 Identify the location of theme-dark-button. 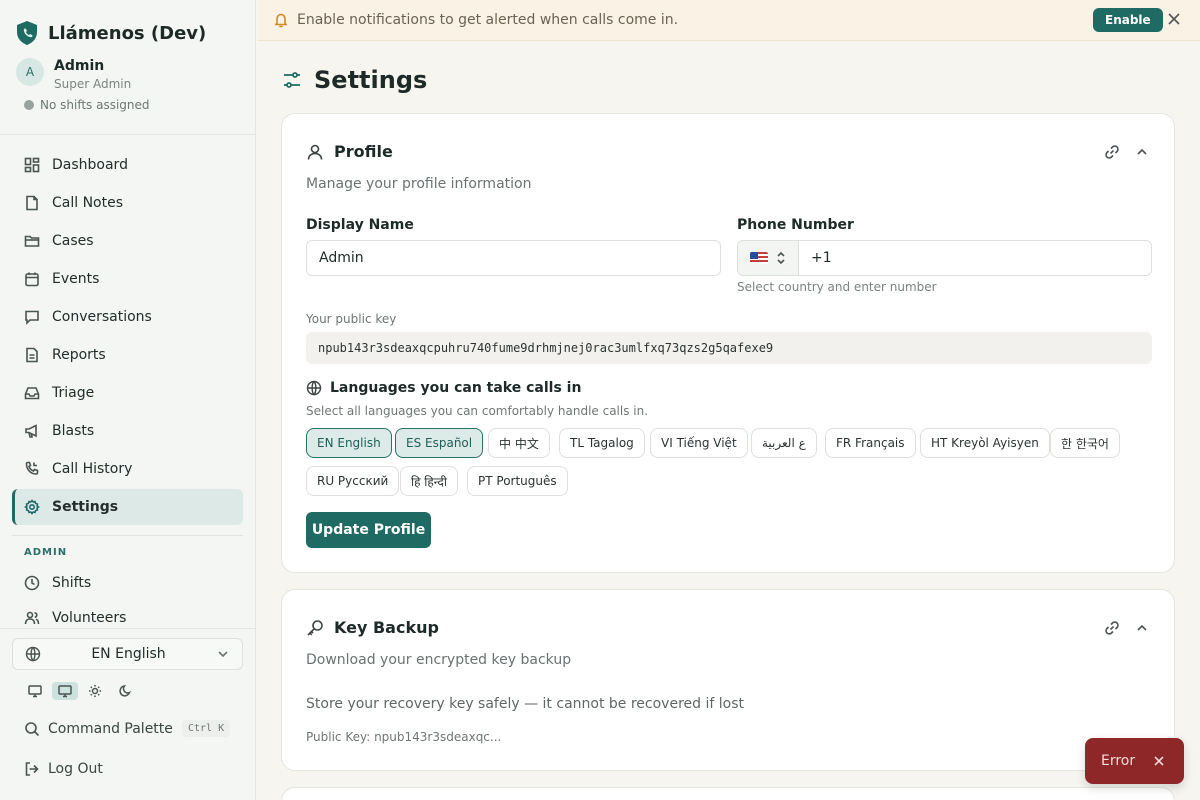
(125, 691).